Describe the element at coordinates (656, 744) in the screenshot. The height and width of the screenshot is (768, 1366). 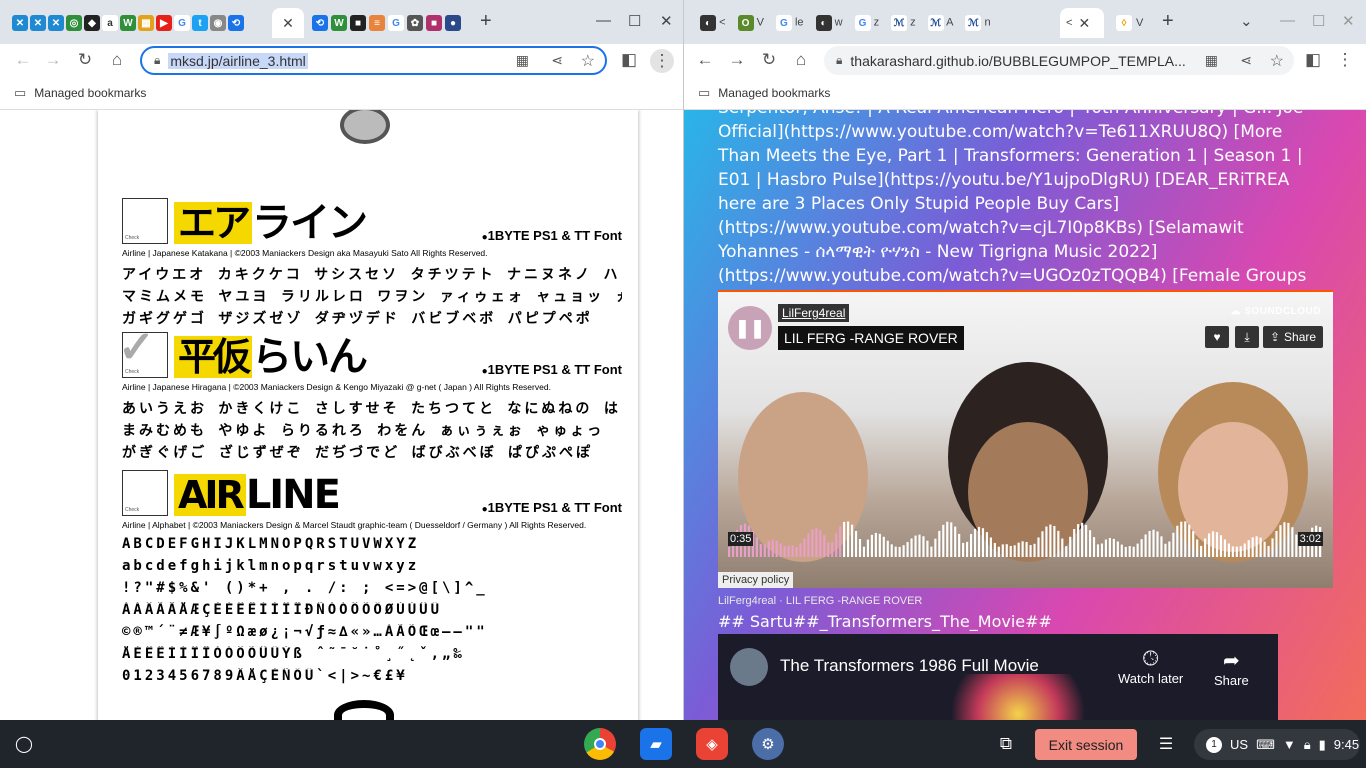
I see `files-icon: ▰` at that location.